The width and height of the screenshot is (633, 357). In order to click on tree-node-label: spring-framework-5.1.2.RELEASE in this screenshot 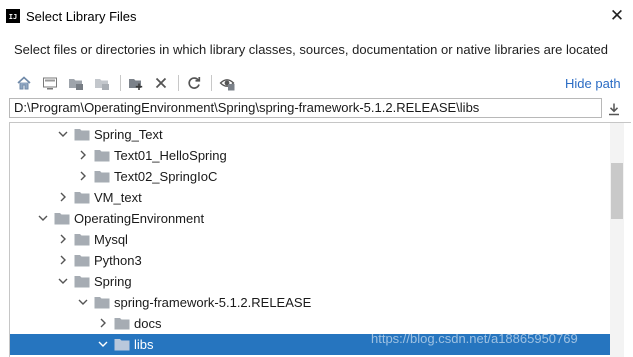, I will do `click(213, 302)`.